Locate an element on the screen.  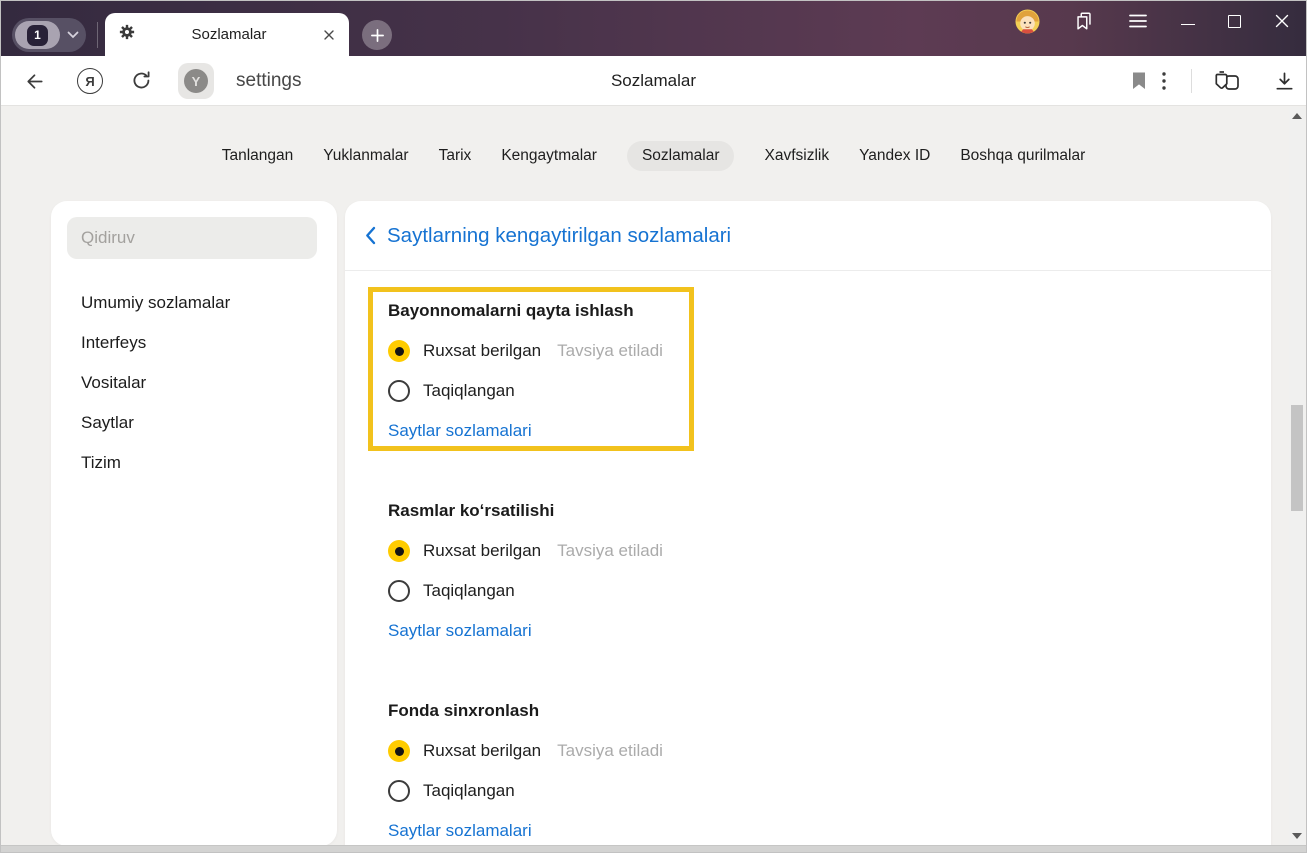
close-tab-icon is located at coordinates (329, 35).